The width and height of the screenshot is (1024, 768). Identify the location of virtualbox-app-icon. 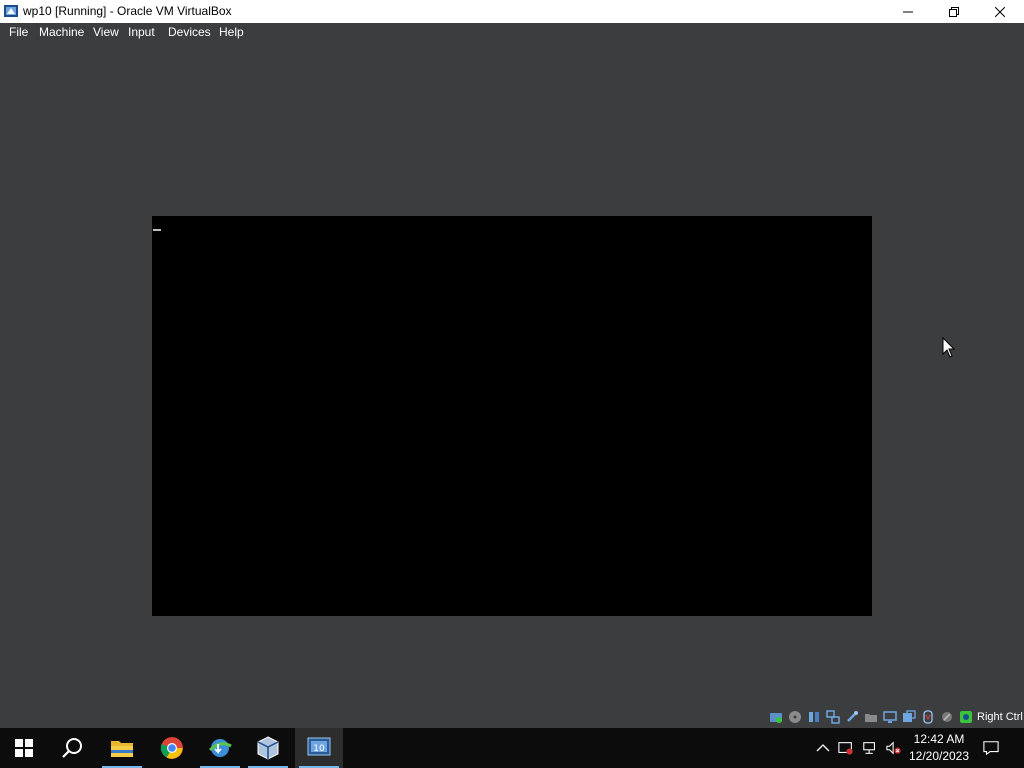
(11, 11).